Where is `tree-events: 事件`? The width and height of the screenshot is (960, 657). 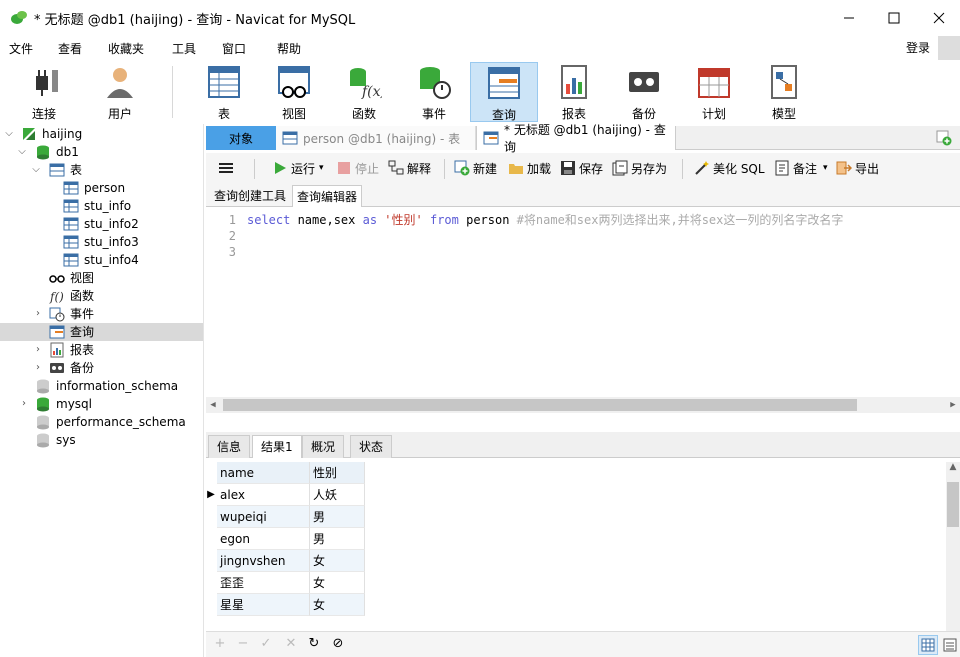
tree-events: 事件 is located at coordinates (71, 314).